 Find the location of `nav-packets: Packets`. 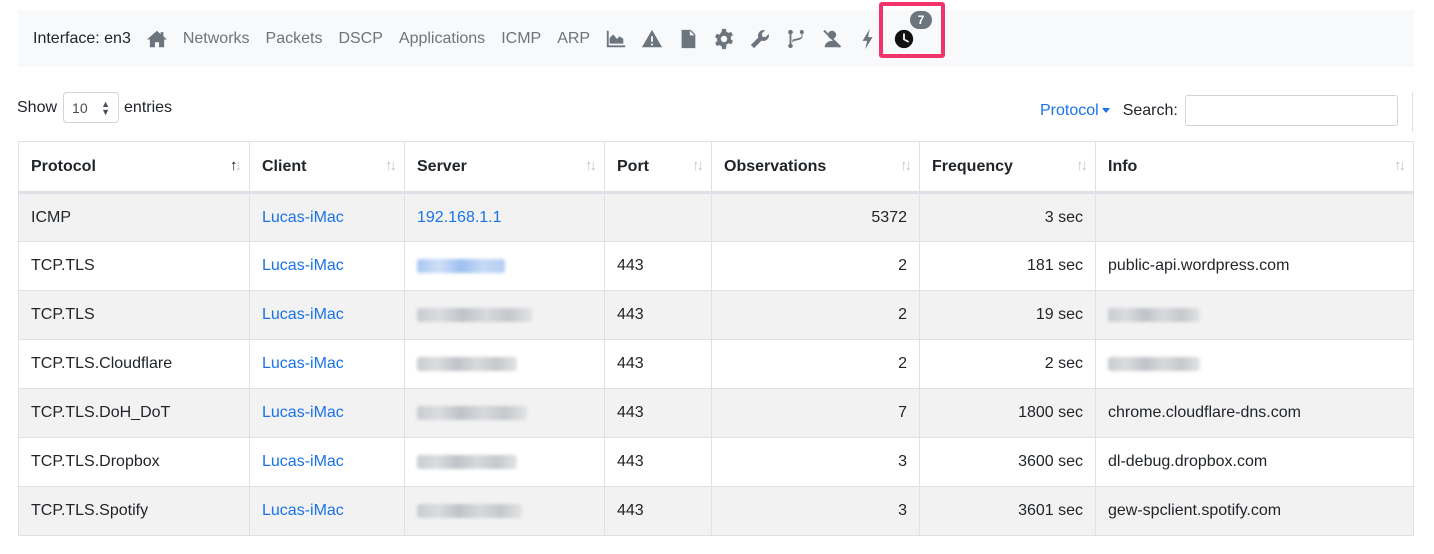

nav-packets: Packets is located at coordinates (294, 39).